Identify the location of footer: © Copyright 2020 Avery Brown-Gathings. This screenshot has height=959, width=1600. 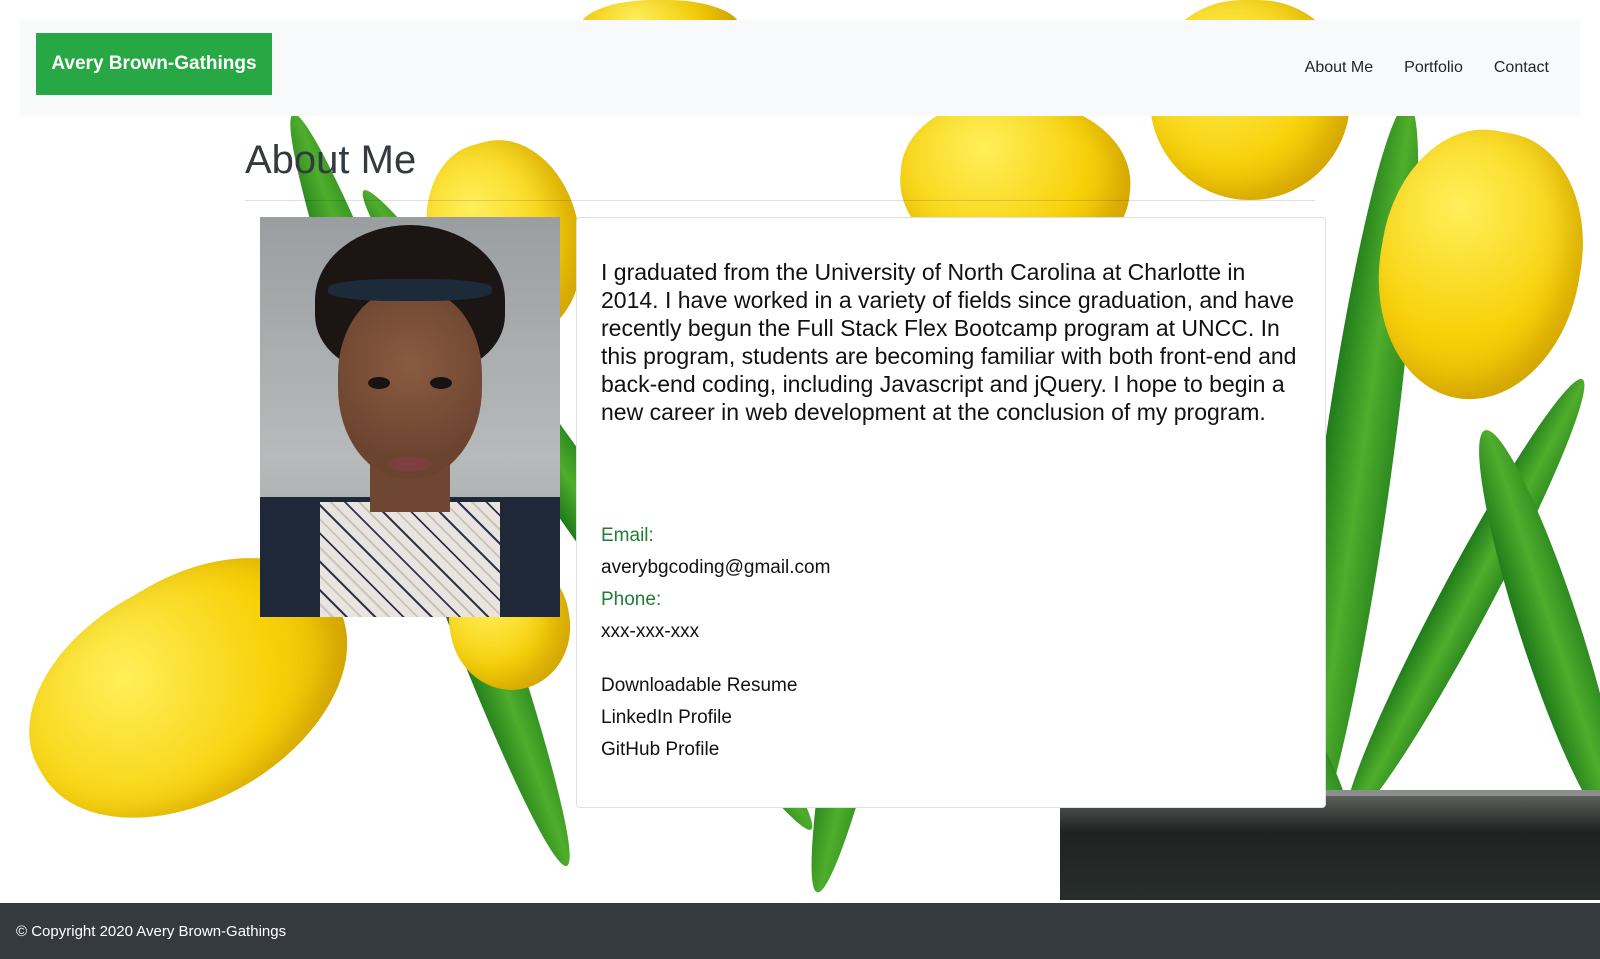
(800, 931).